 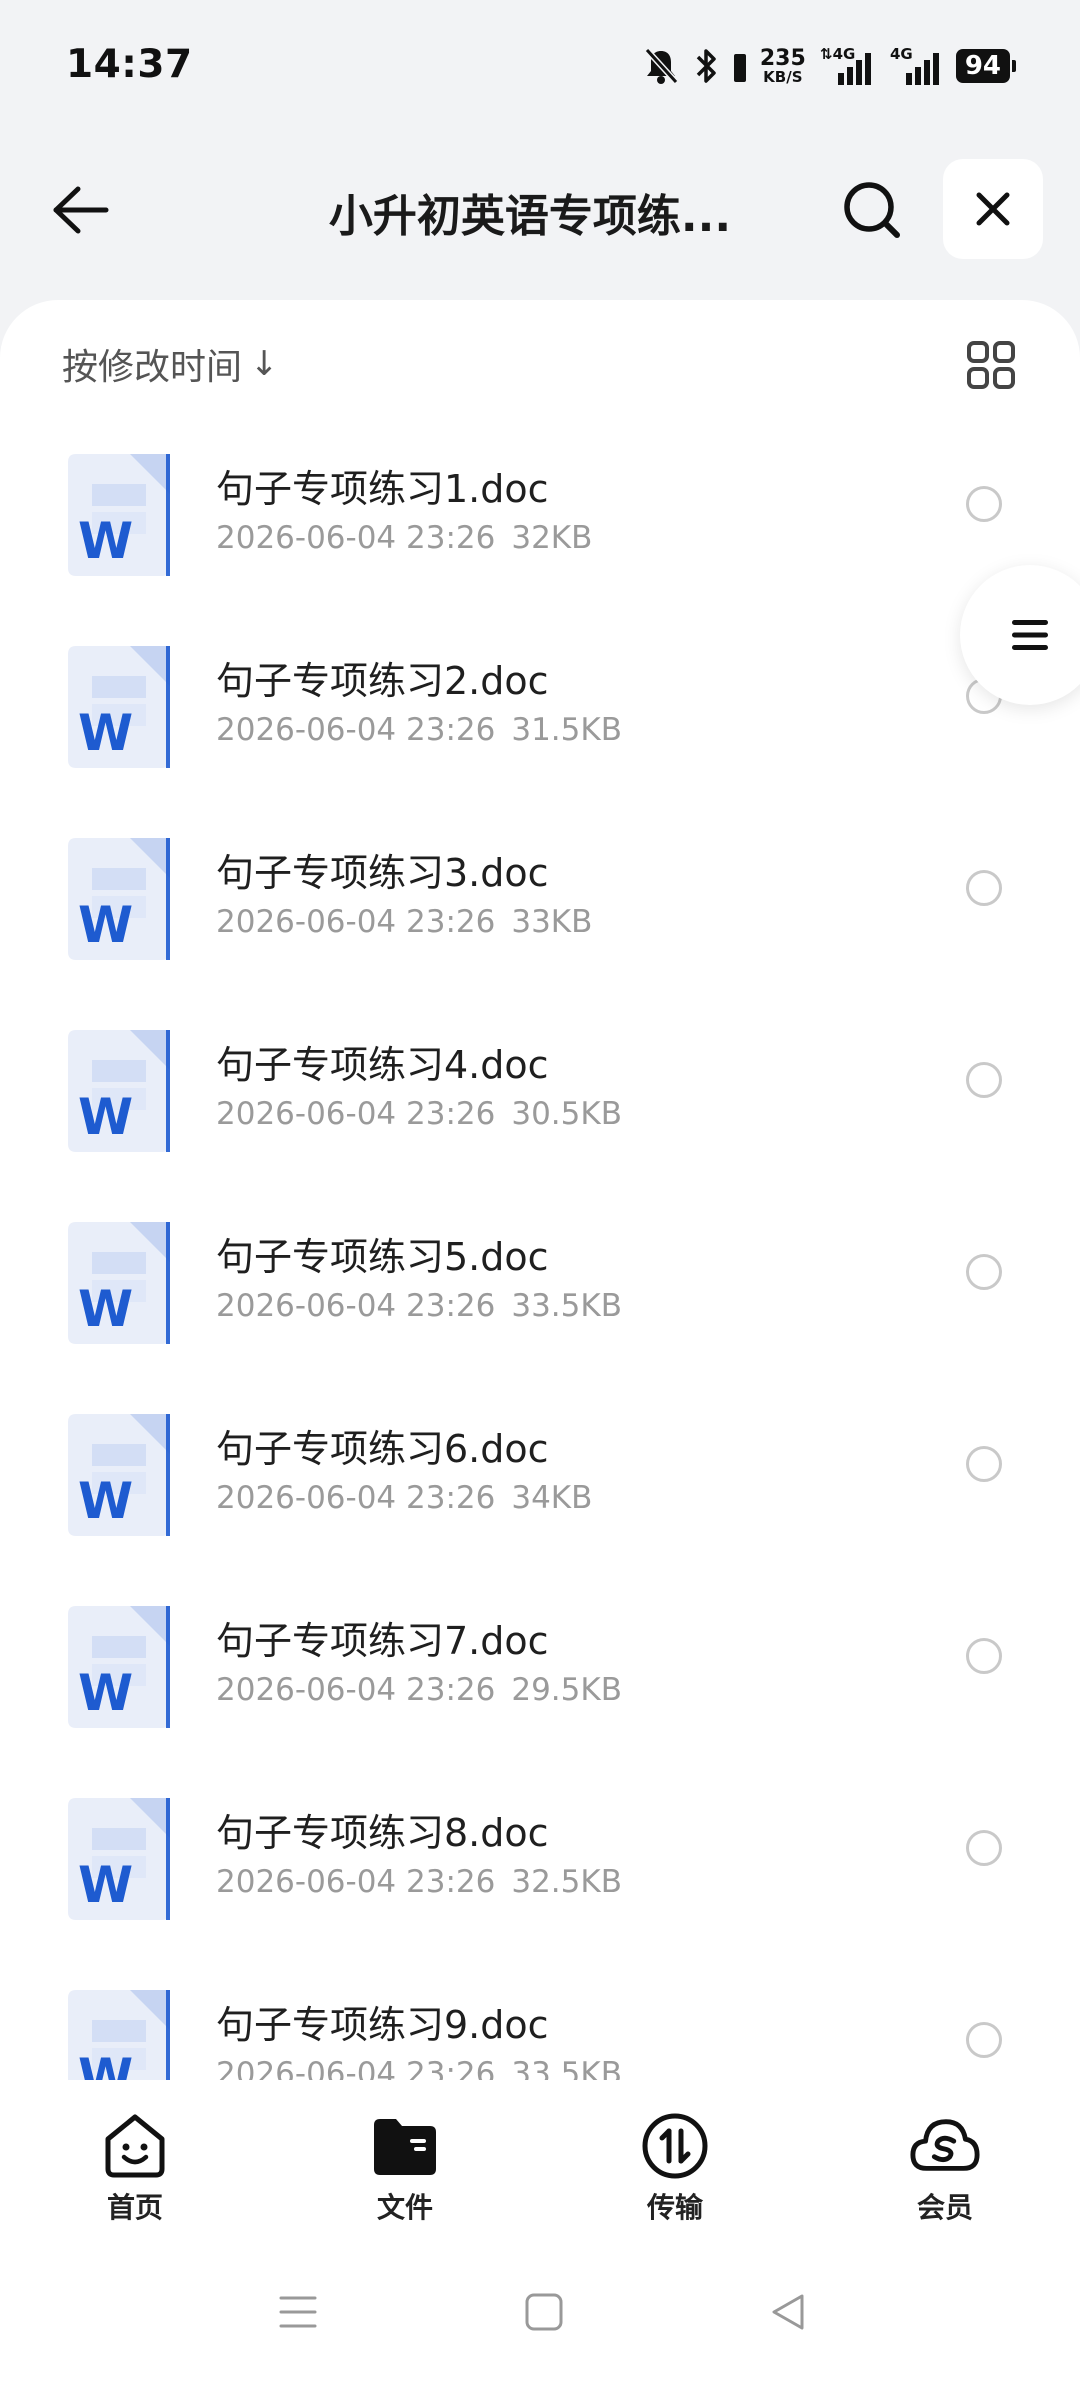 I want to click on tab-files: 文件, so click(x=405, y=2155).